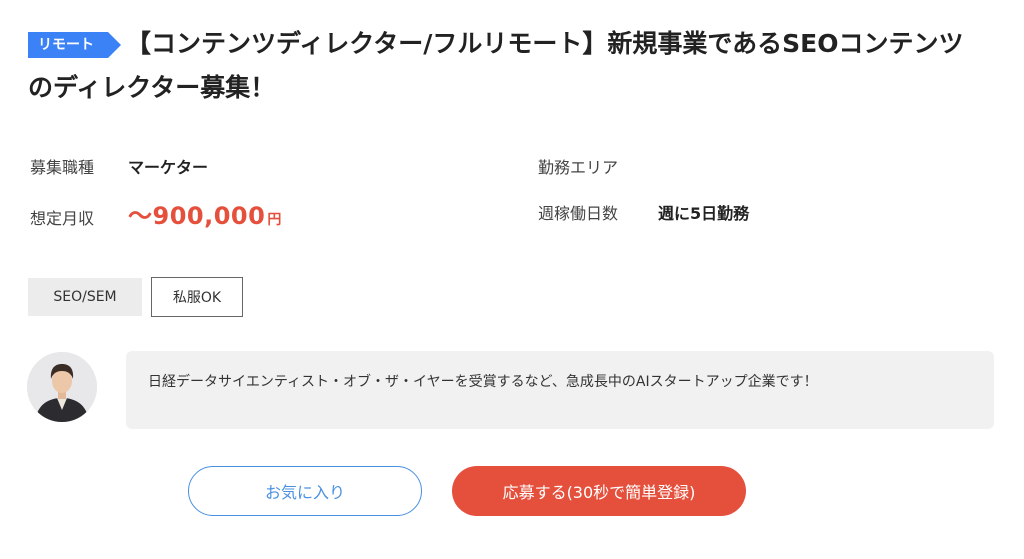  Describe the element at coordinates (168, 167) in the screenshot. I see `position-value: マーケター` at that location.